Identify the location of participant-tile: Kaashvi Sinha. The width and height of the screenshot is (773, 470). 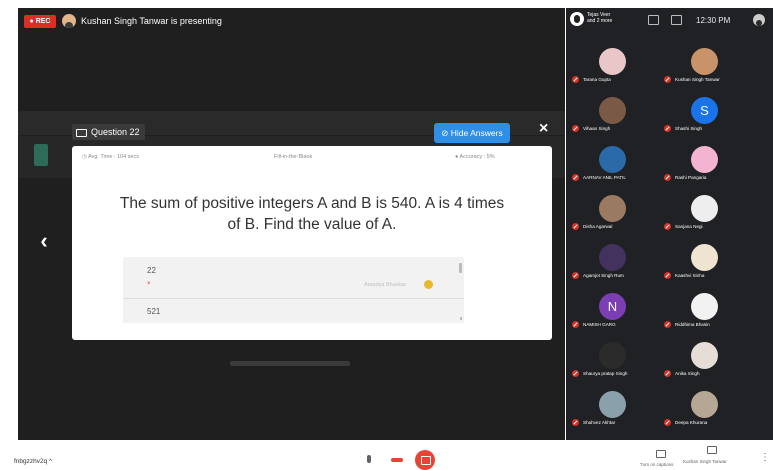
(707, 264).